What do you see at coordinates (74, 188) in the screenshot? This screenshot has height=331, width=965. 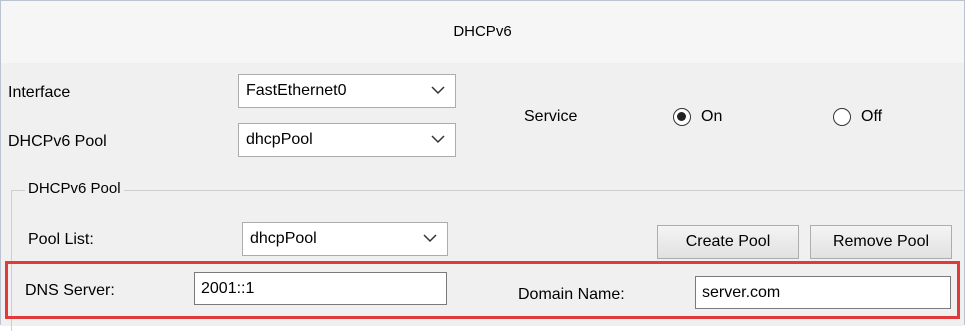 I see `dhcpv6-pool-group-legend: DHCPv6 Pool` at bounding box center [74, 188].